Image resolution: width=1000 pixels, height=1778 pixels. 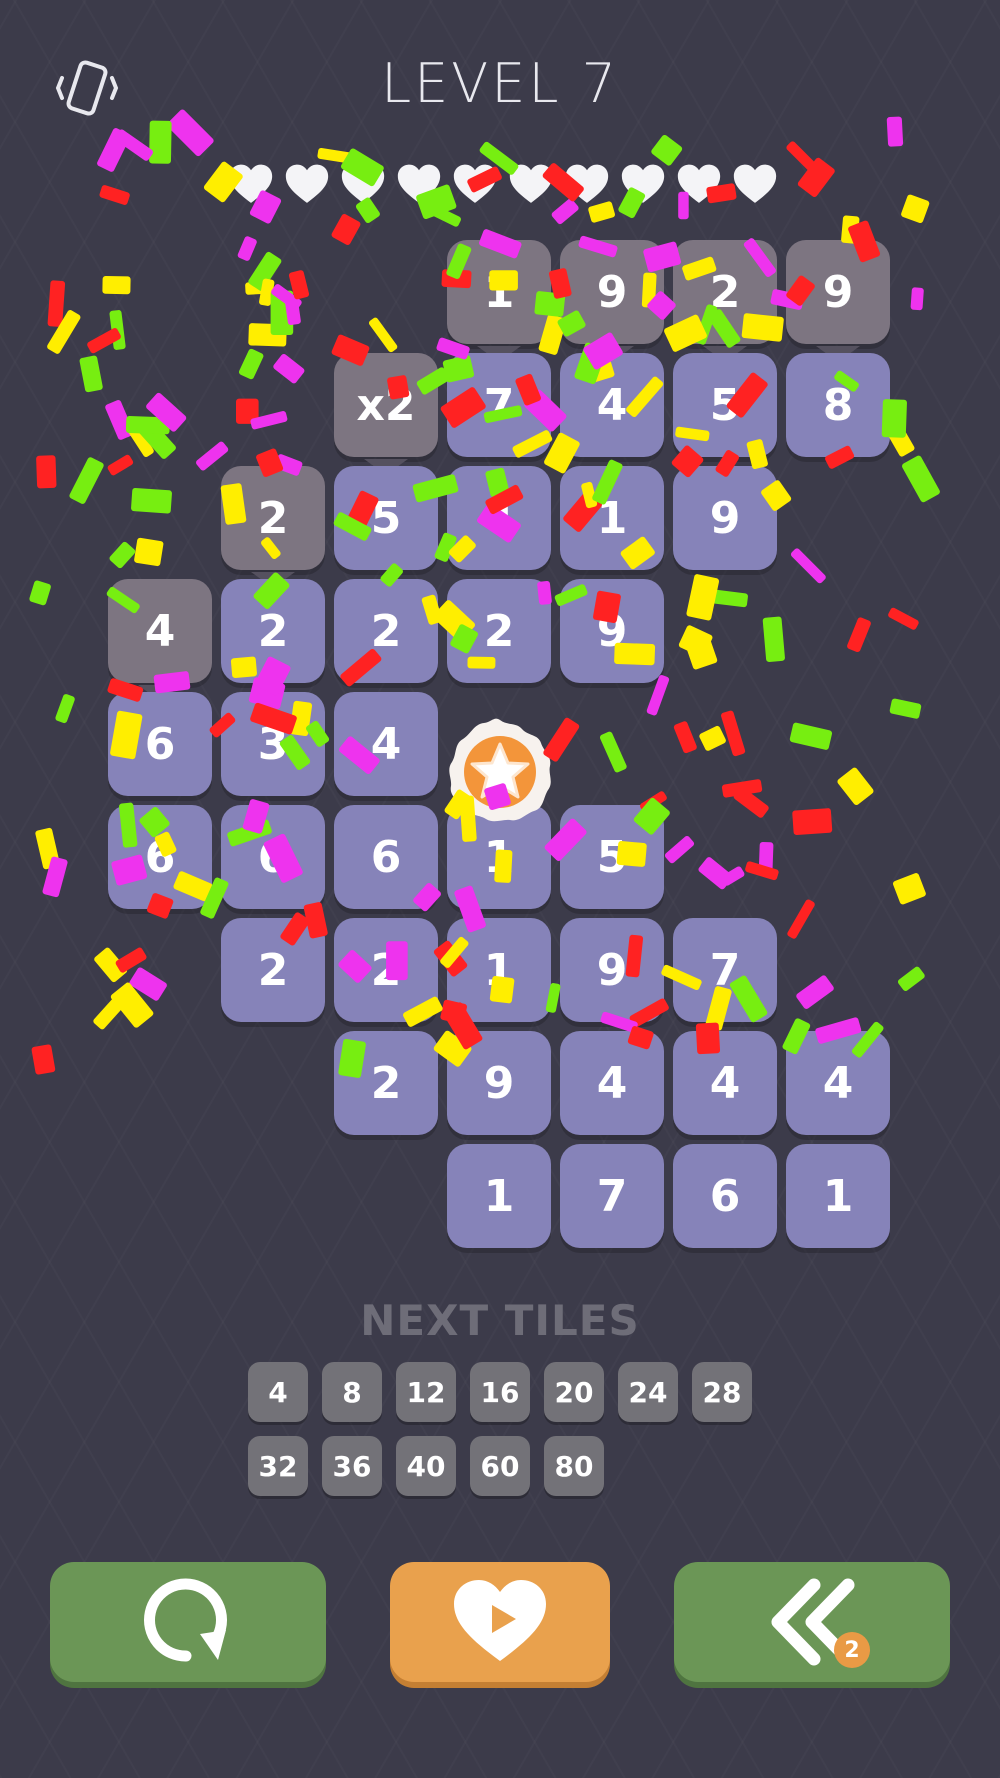 I want to click on restart-button, so click(x=188, y=1622).